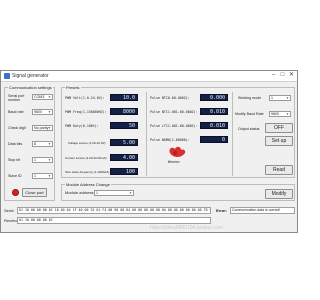  Describe the element at coordinates (80, 192) in the screenshot. I see `module-address-label: Module address:` at that location.